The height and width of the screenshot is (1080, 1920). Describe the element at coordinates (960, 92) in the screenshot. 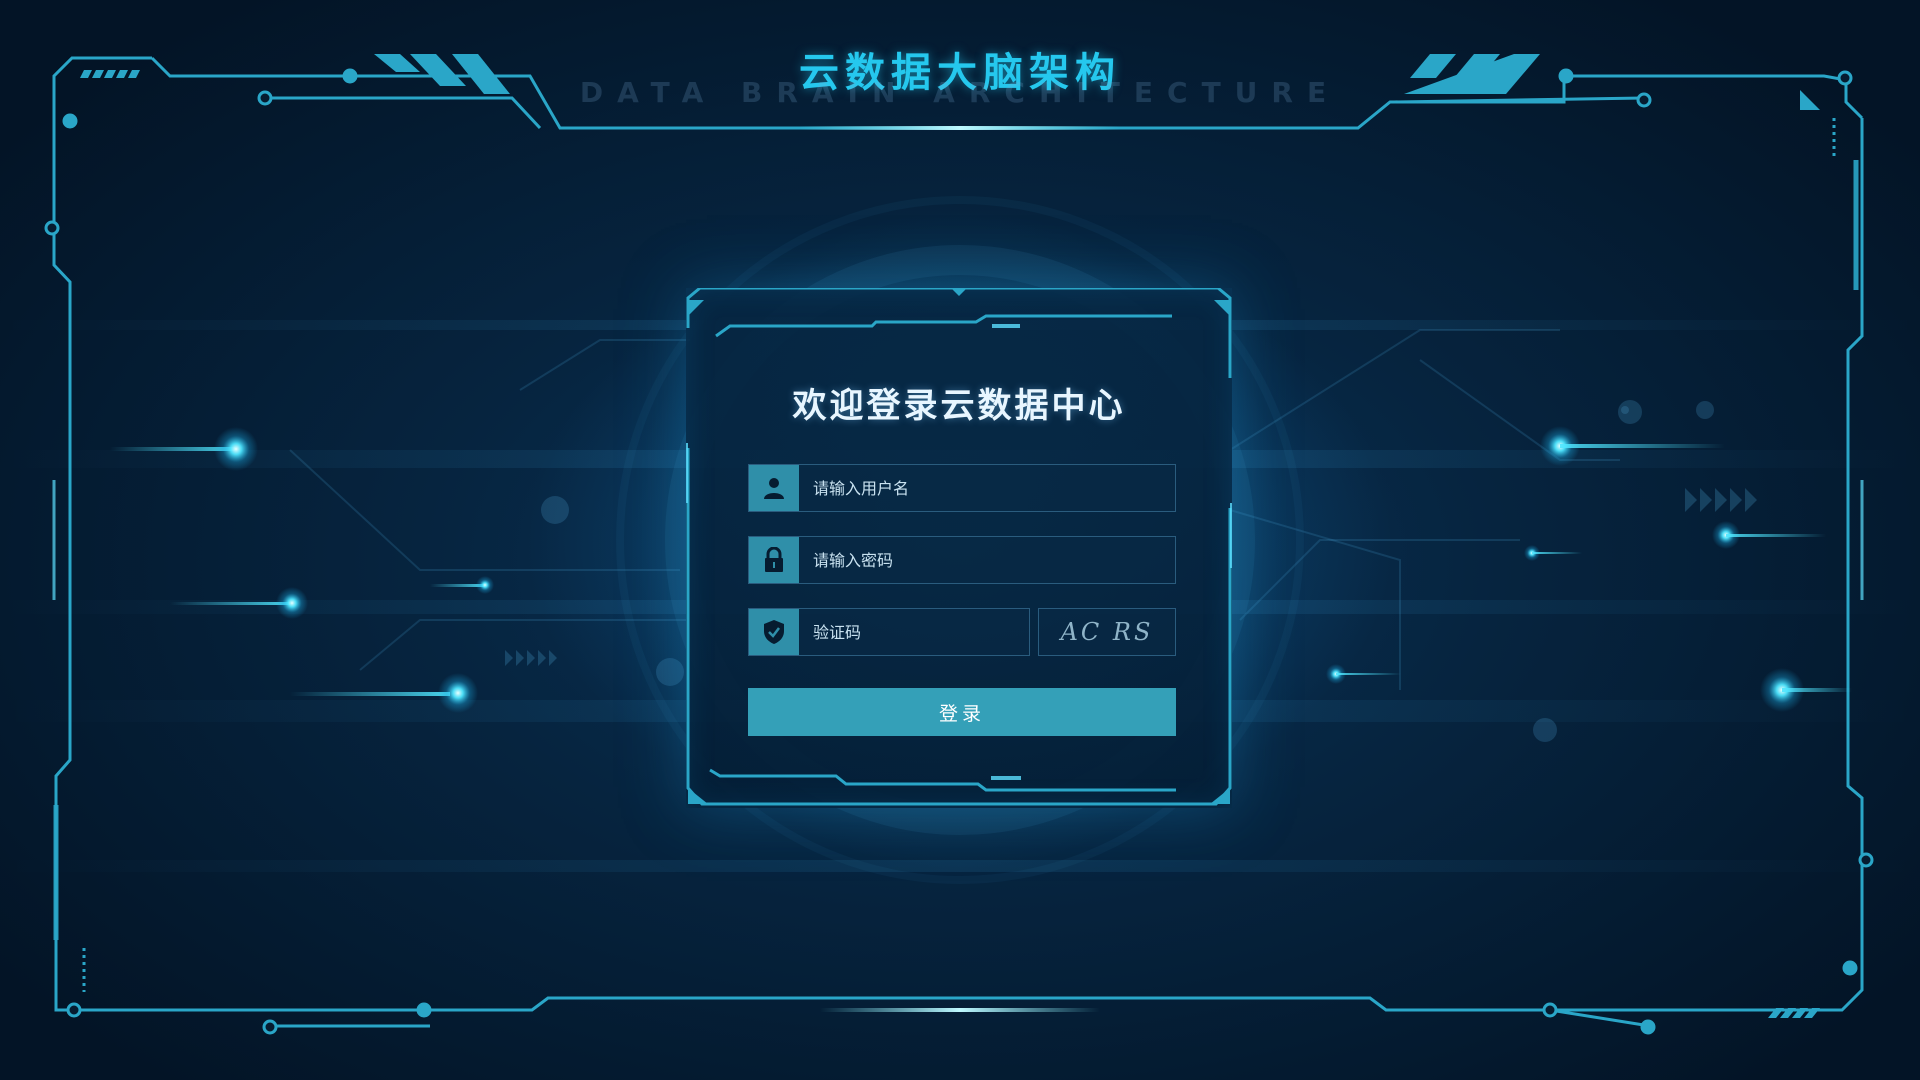

I see `page-subtitle: DATA BRAIN ARCHITECTURE` at that location.